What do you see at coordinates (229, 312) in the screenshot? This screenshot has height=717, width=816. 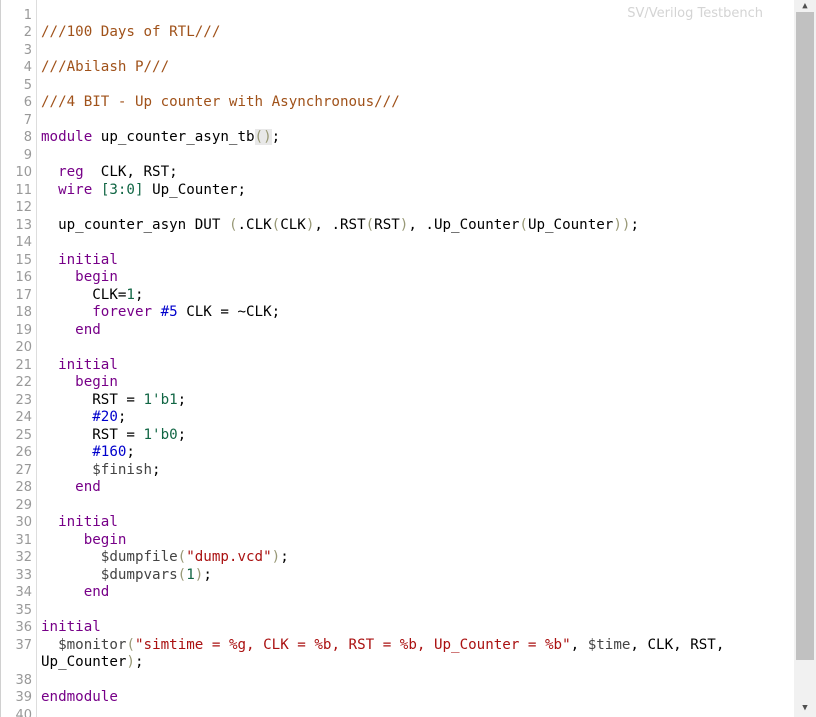 I see `code-text: CLK = ~CLK;` at bounding box center [229, 312].